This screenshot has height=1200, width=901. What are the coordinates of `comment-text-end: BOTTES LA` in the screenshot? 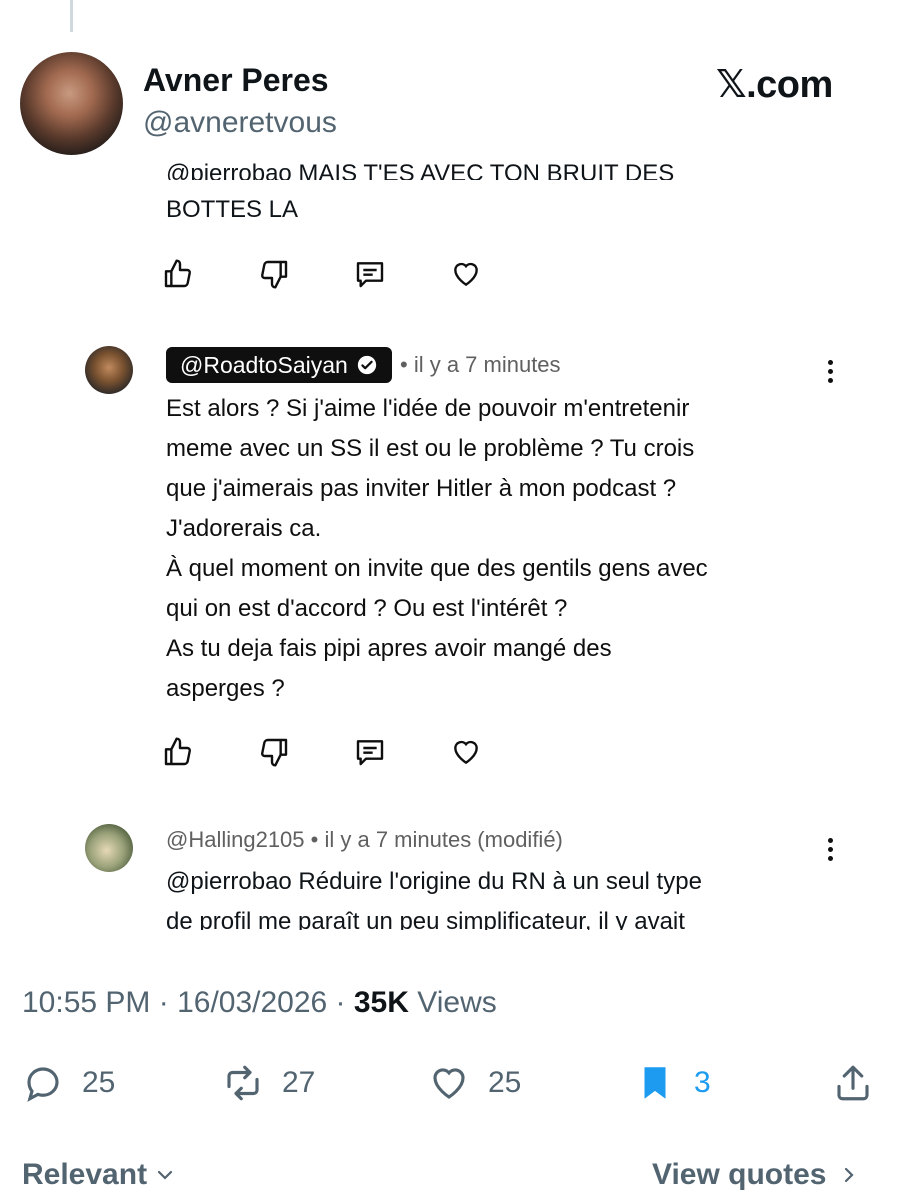 It's located at (232, 209).